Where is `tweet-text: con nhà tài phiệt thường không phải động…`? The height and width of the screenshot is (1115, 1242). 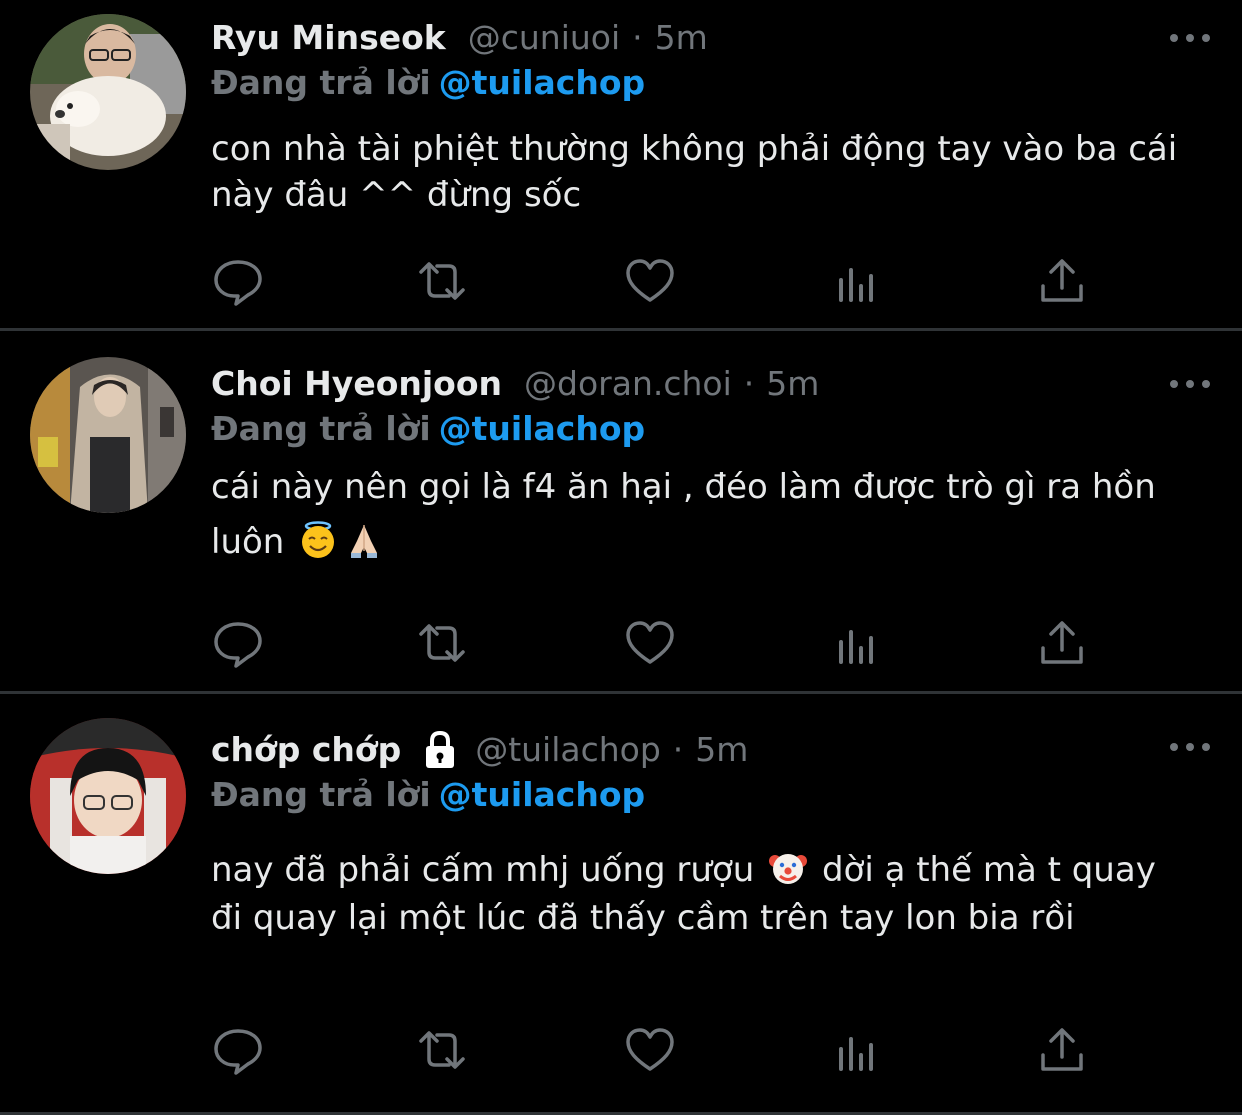 tweet-text: con nhà tài phiệt thường không phải động… is located at coordinates (696, 172).